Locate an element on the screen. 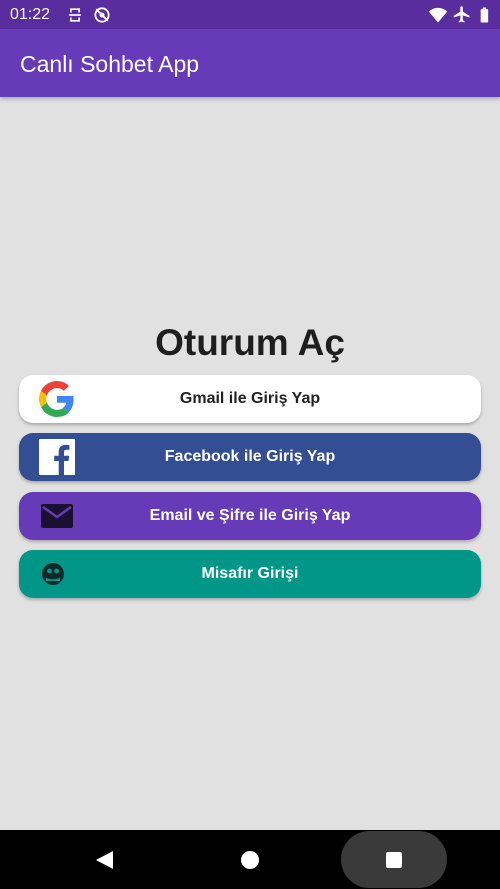 The width and height of the screenshot is (500, 889). facebook-login-button: Facebook ile Giriş Yap is located at coordinates (250, 457).